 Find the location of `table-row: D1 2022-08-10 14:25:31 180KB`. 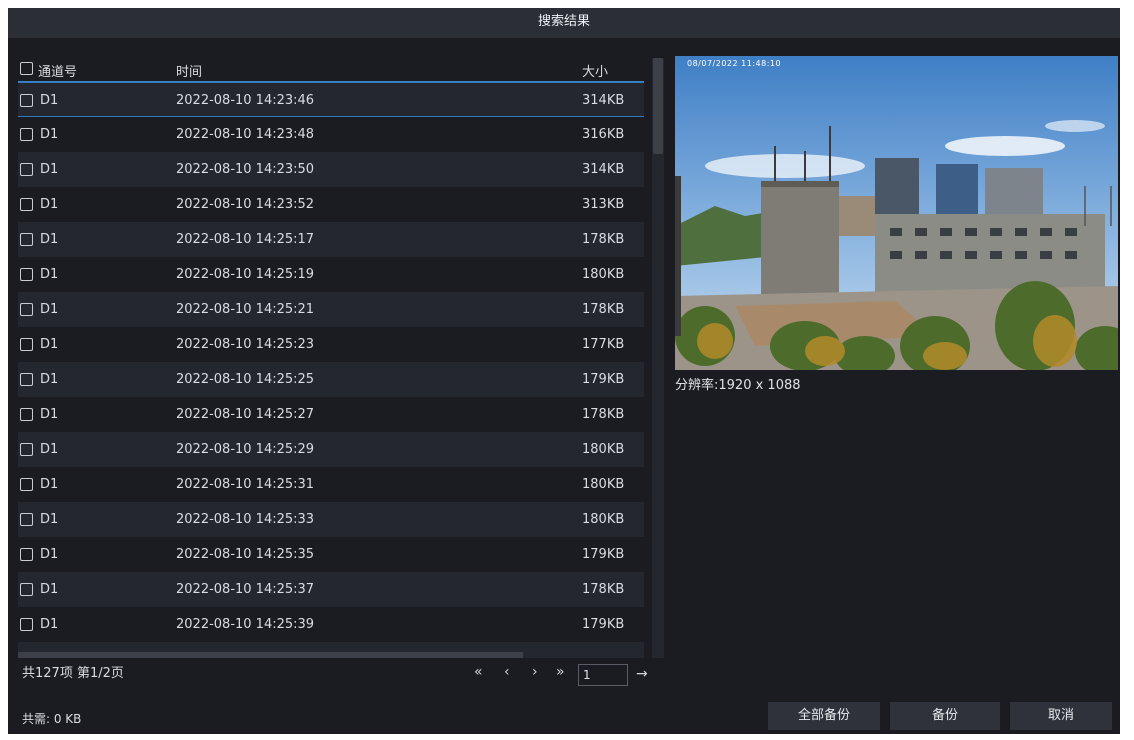

table-row: D1 2022-08-10 14:25:31 180KB is located at coordinates (331, 484).